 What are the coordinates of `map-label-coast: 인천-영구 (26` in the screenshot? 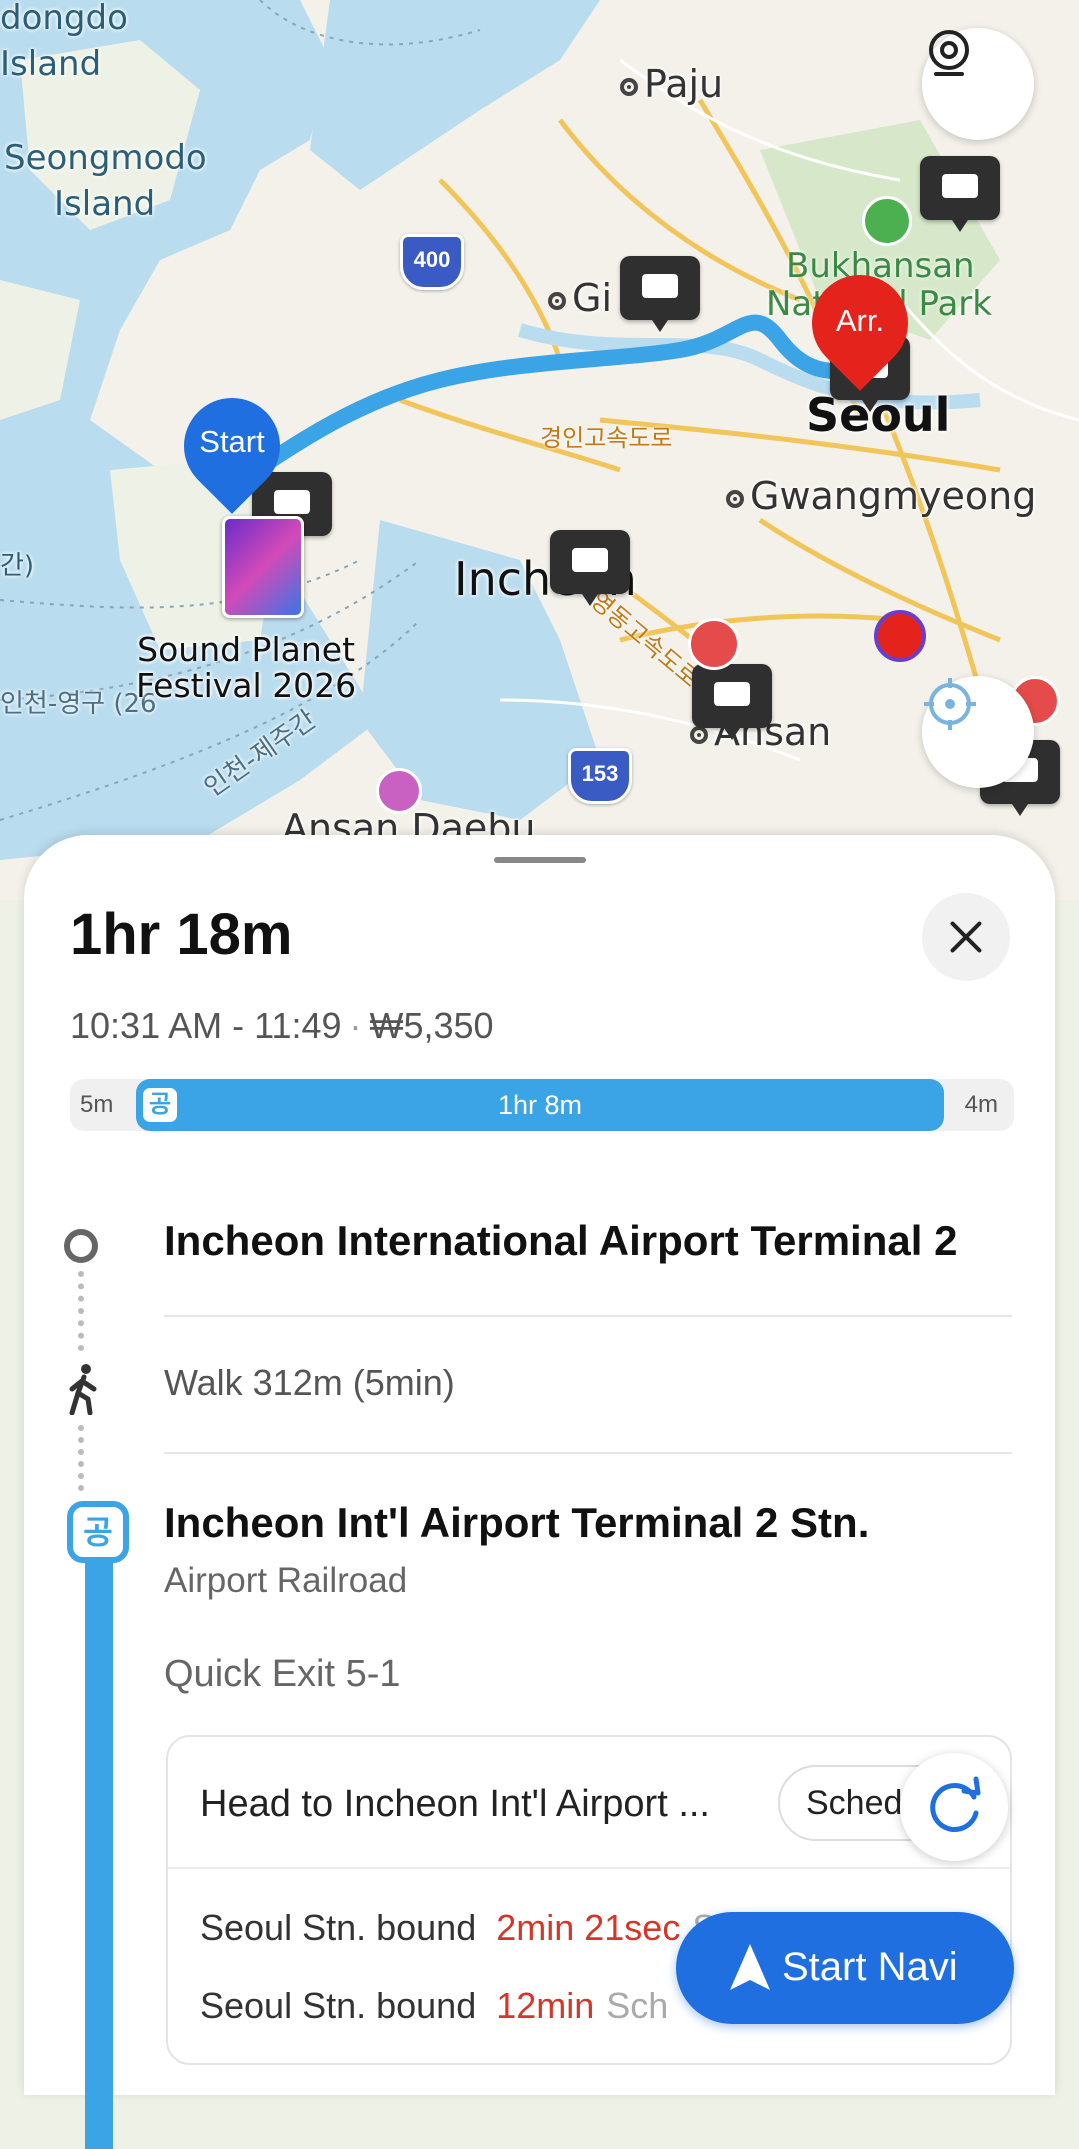 It's located at (78, 704).